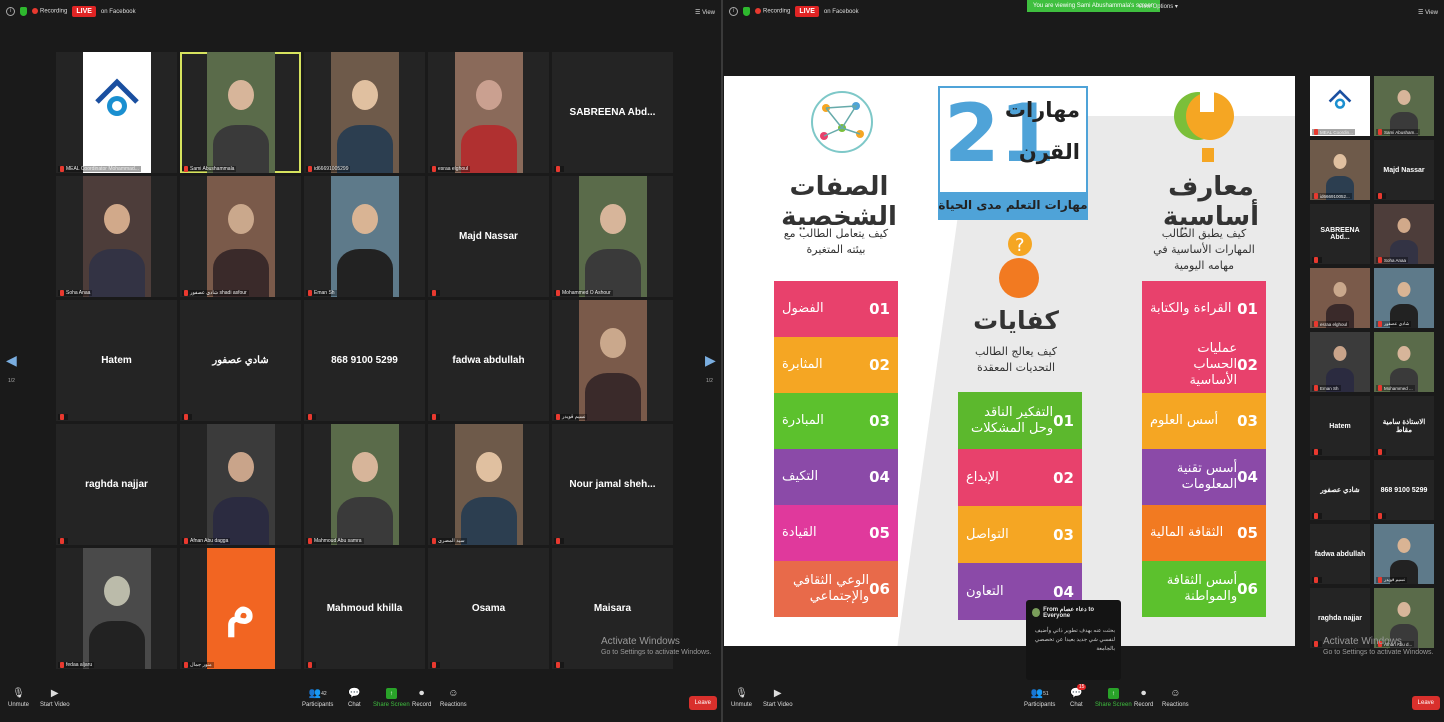 This screenshot has width=1444, height=722. Describe the element at coordinates (612, 236) in the screenshot. I see `participant-tile: Mohammed O Ashour` at that location.